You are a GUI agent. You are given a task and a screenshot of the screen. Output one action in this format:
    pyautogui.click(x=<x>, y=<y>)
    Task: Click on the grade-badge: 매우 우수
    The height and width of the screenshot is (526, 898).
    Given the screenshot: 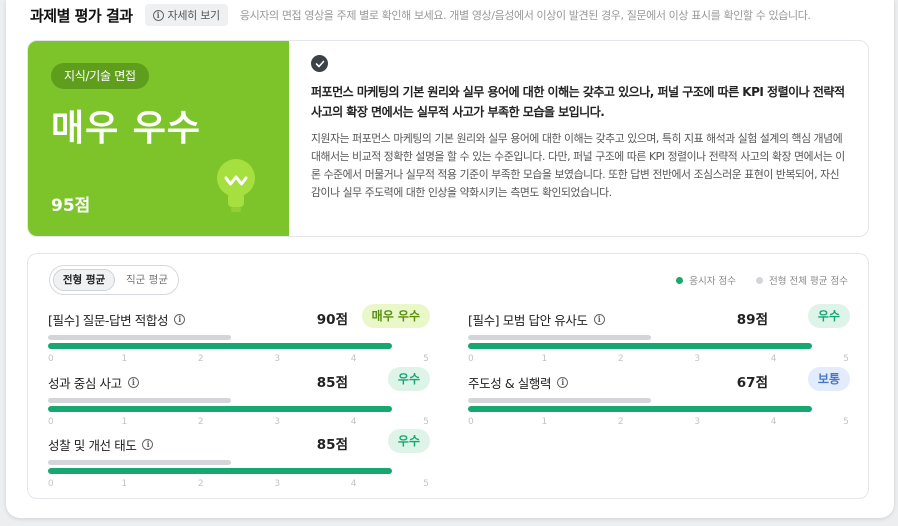 What is the action you would take?
    pyautogui.click(x=395, y=316)
    